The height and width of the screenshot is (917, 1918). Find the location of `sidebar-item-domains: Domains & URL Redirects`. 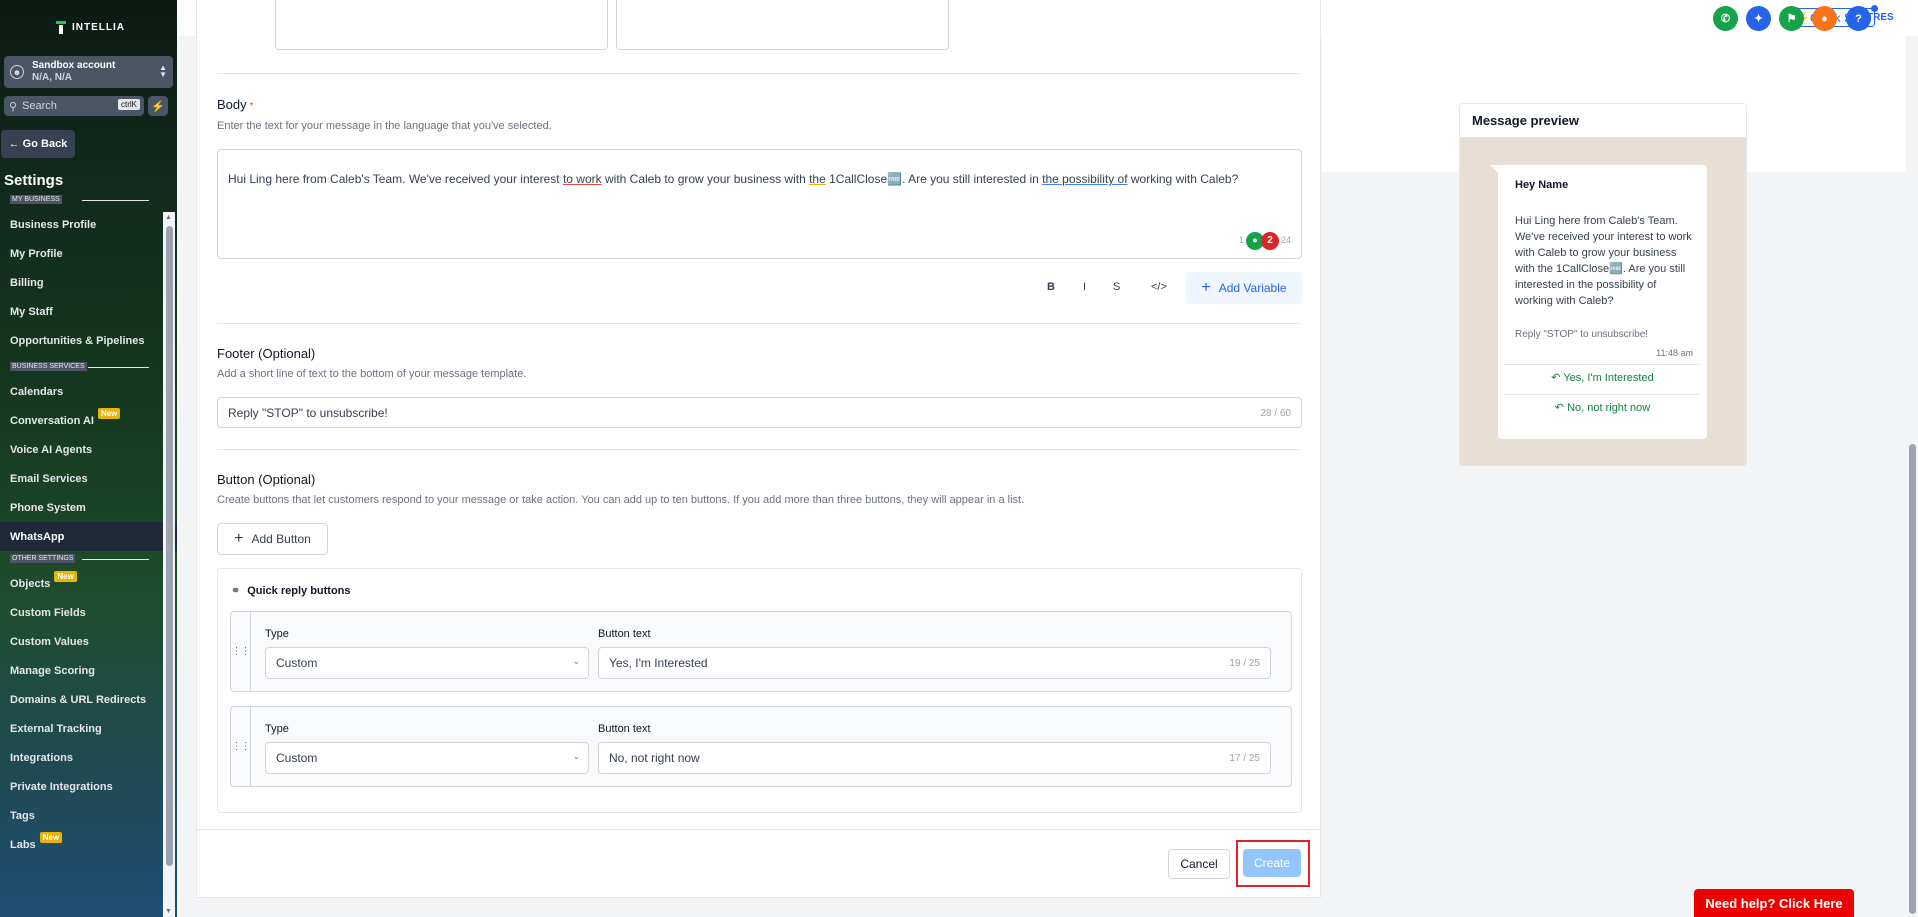

sidebar-item-domains: Domains & URL Redirects is located at coordinates (88, 699).